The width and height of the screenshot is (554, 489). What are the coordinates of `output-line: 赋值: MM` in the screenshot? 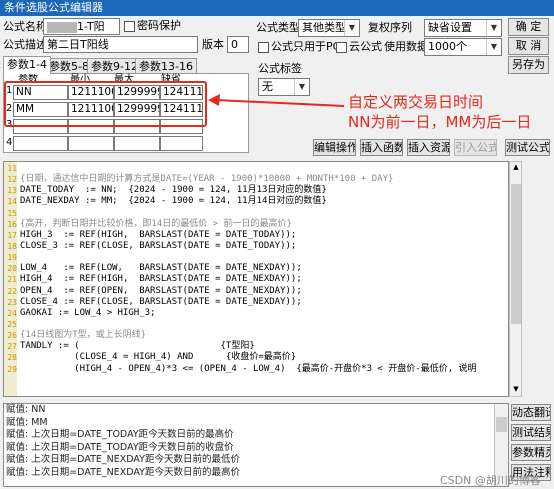 It's located at (27, 422).